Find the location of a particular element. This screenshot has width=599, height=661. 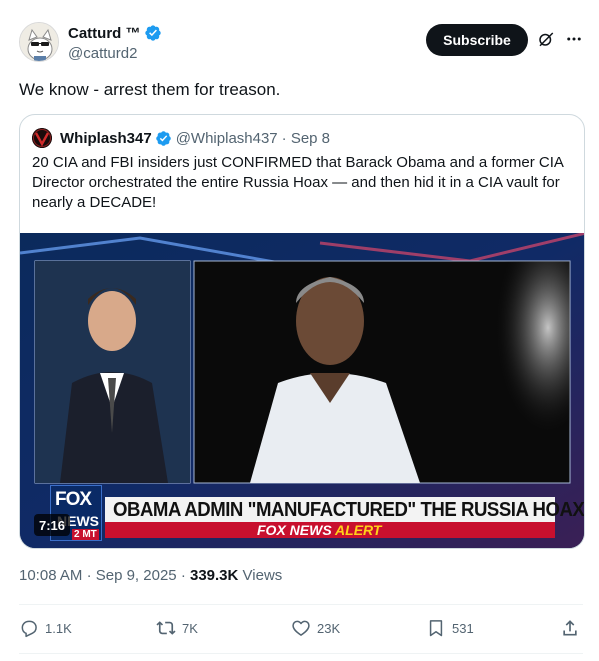

quote-avatar is located at coordinates (42, 138).